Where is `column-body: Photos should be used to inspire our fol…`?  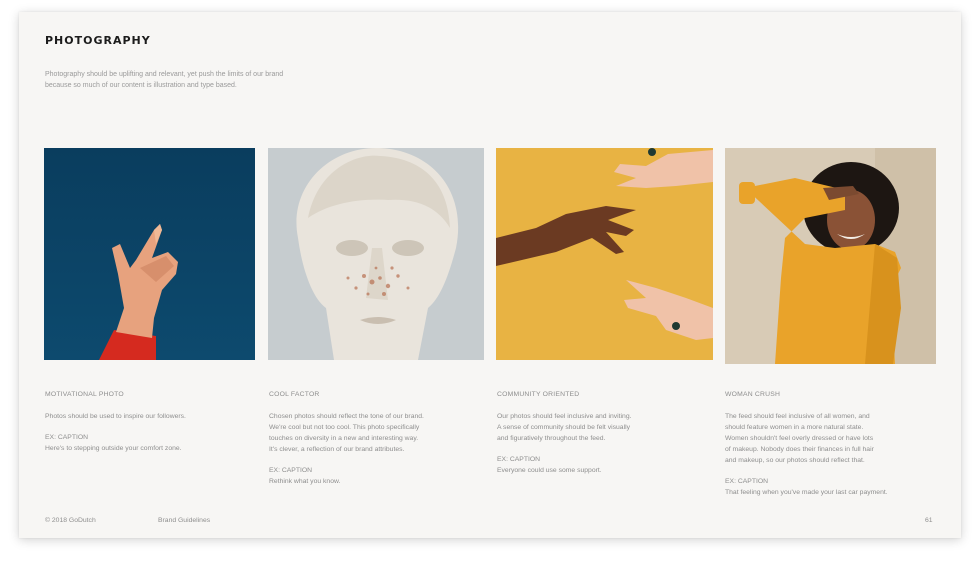
column-body: Photos should be used to inspire our fol… is located at coordinates (115, 416).